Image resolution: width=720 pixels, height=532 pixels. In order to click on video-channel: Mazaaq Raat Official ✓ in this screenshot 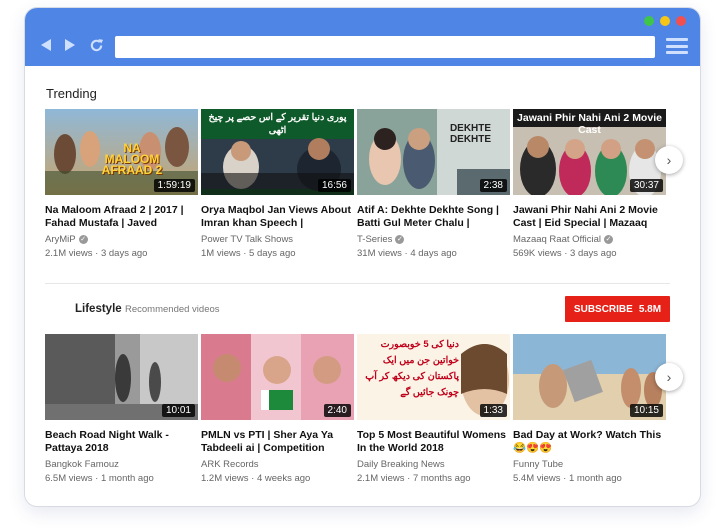, I will do `click(589, 239)`.